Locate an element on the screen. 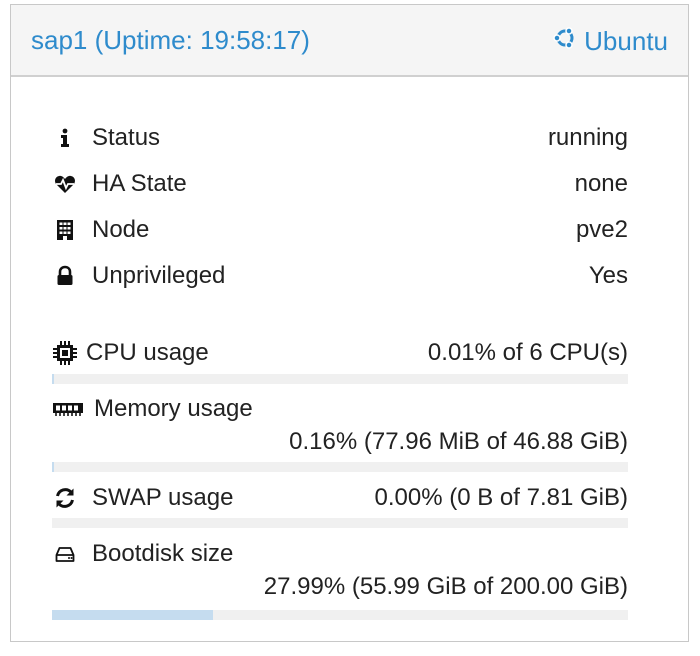 Image resolution: width=700 pixels, height=656 pixels. unprivileged-value: Yes is located at coordinates (608, 275).